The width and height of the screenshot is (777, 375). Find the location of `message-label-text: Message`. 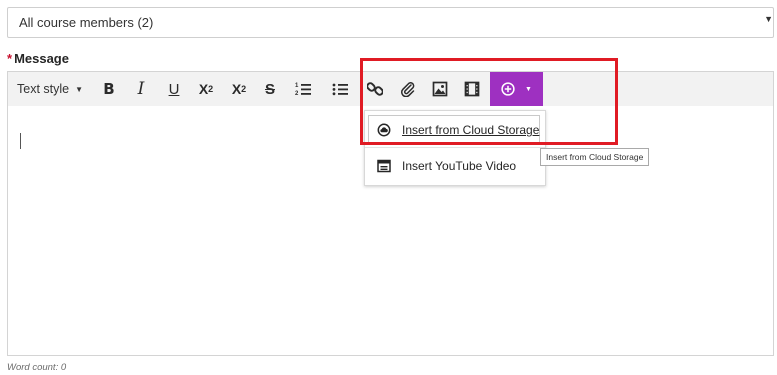

message-label-text: Message is located at coordinates (41, 58).